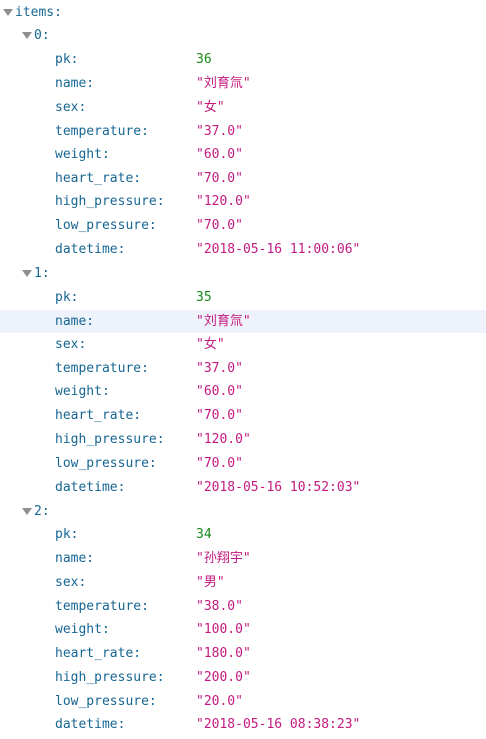  I want to click on field-value: 35, so click(204, 297).